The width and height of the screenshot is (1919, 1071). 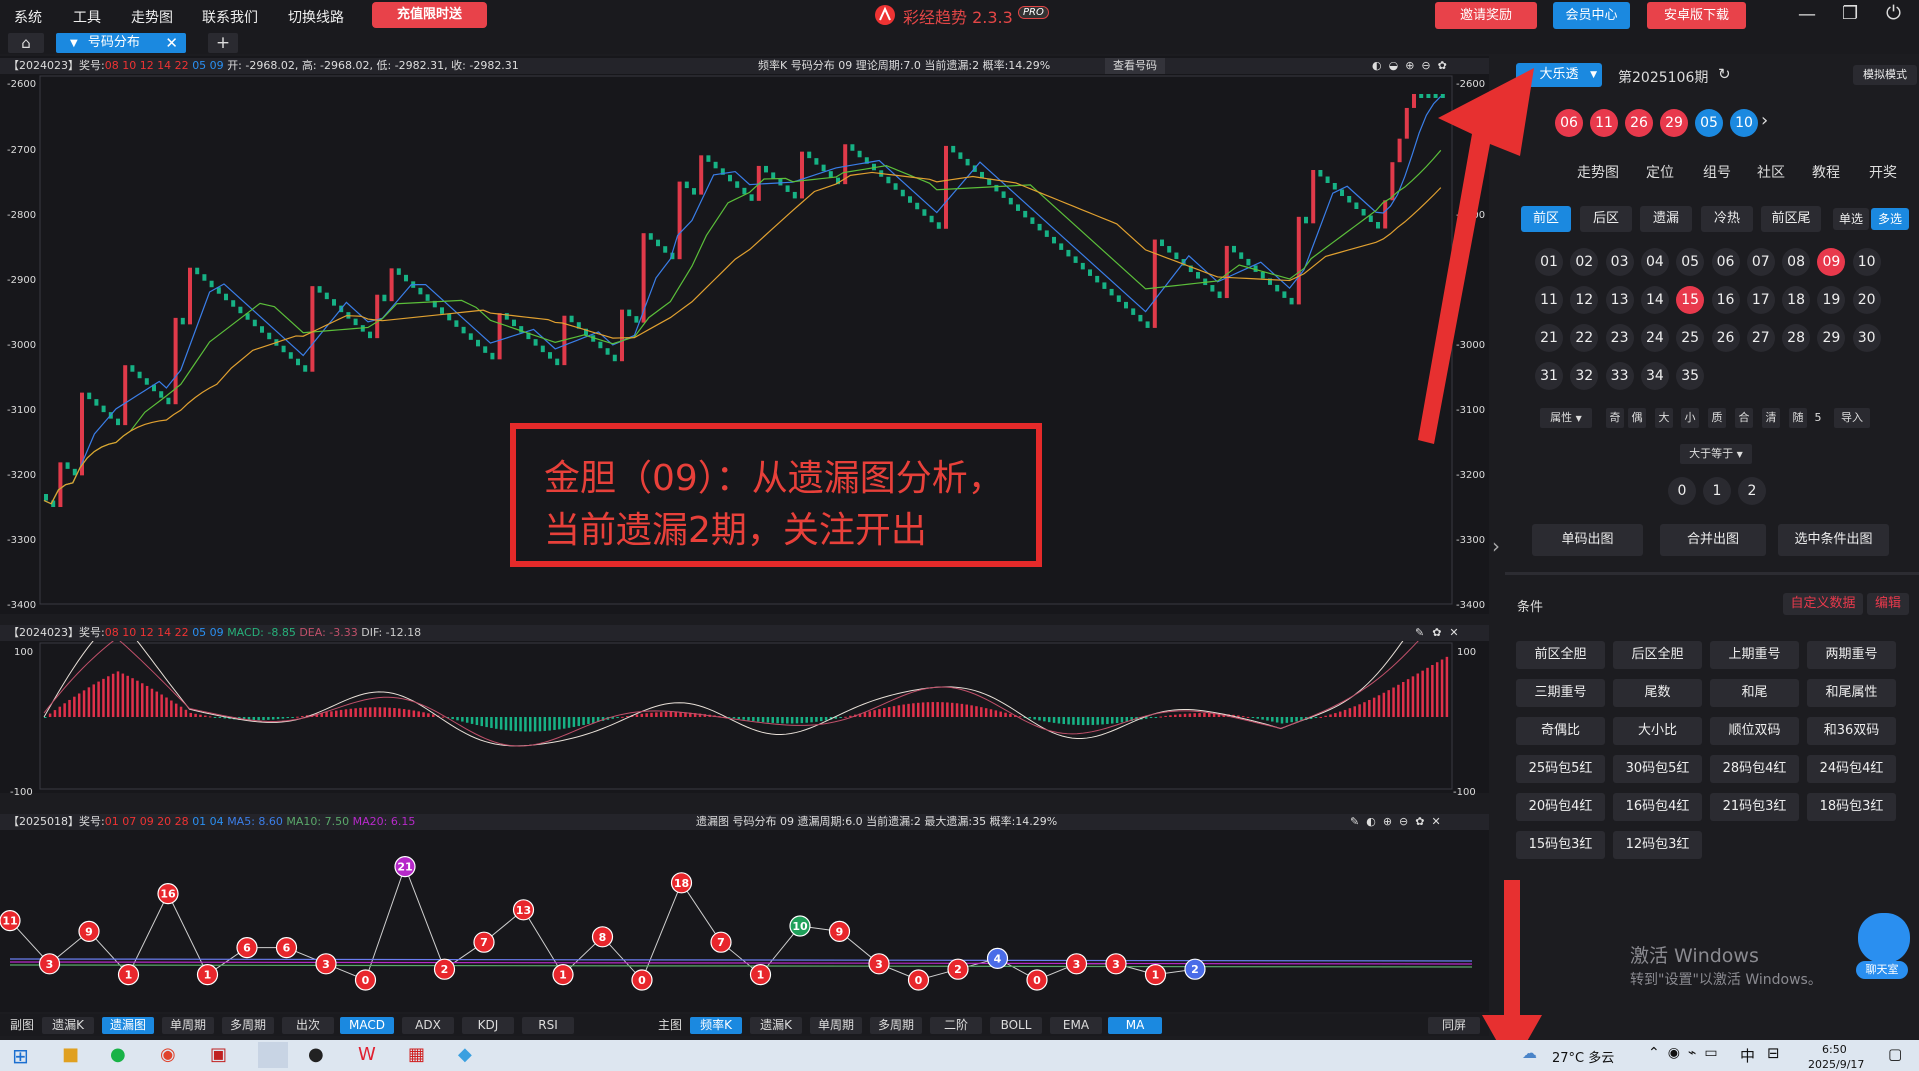 What do you see at coordinates (1657, 655) in the screenshot?
I see `condition-button: 后区全胆` at bounding box center [1657, 655].